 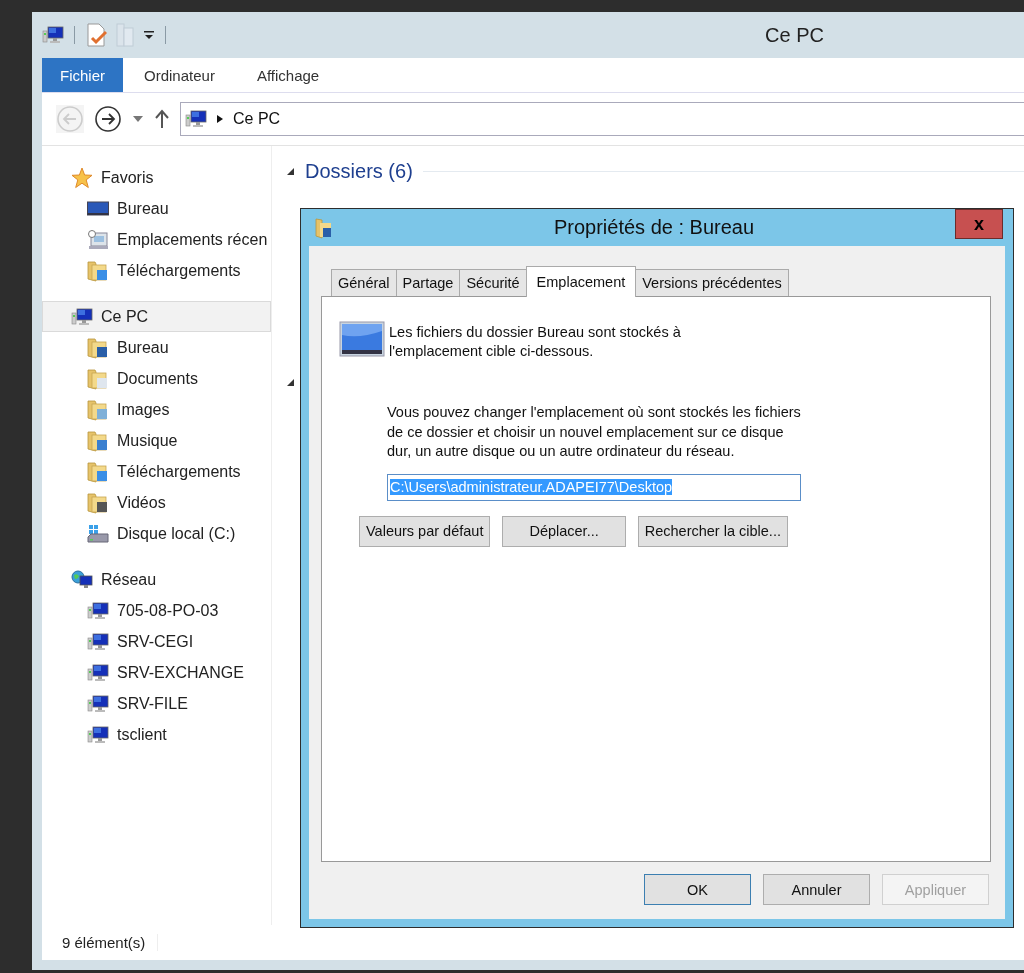 What do you see at coordinates (138, 119) in the screenshot?
I see `history-dropdown-icon` at bounding box center [138, 119].